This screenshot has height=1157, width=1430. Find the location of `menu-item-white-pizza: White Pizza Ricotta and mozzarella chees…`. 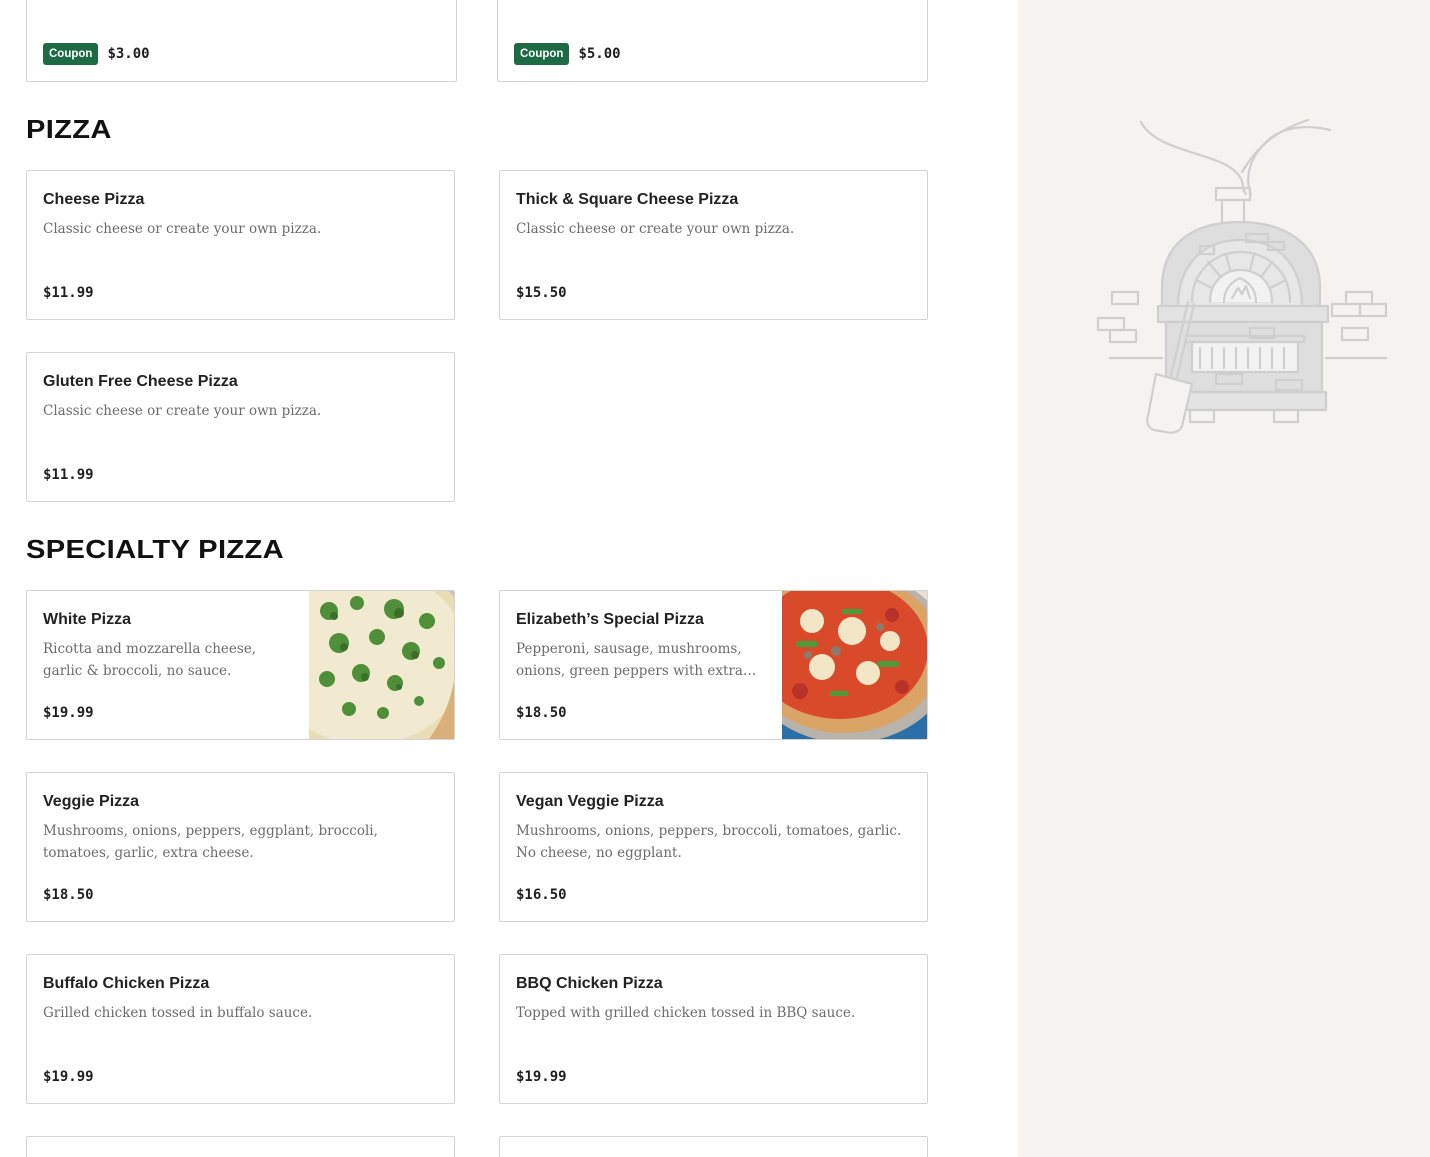

menu-item-white-pizza: White Pizza Ricotta and mozzarella chees… is located at coordinates (240, 665).